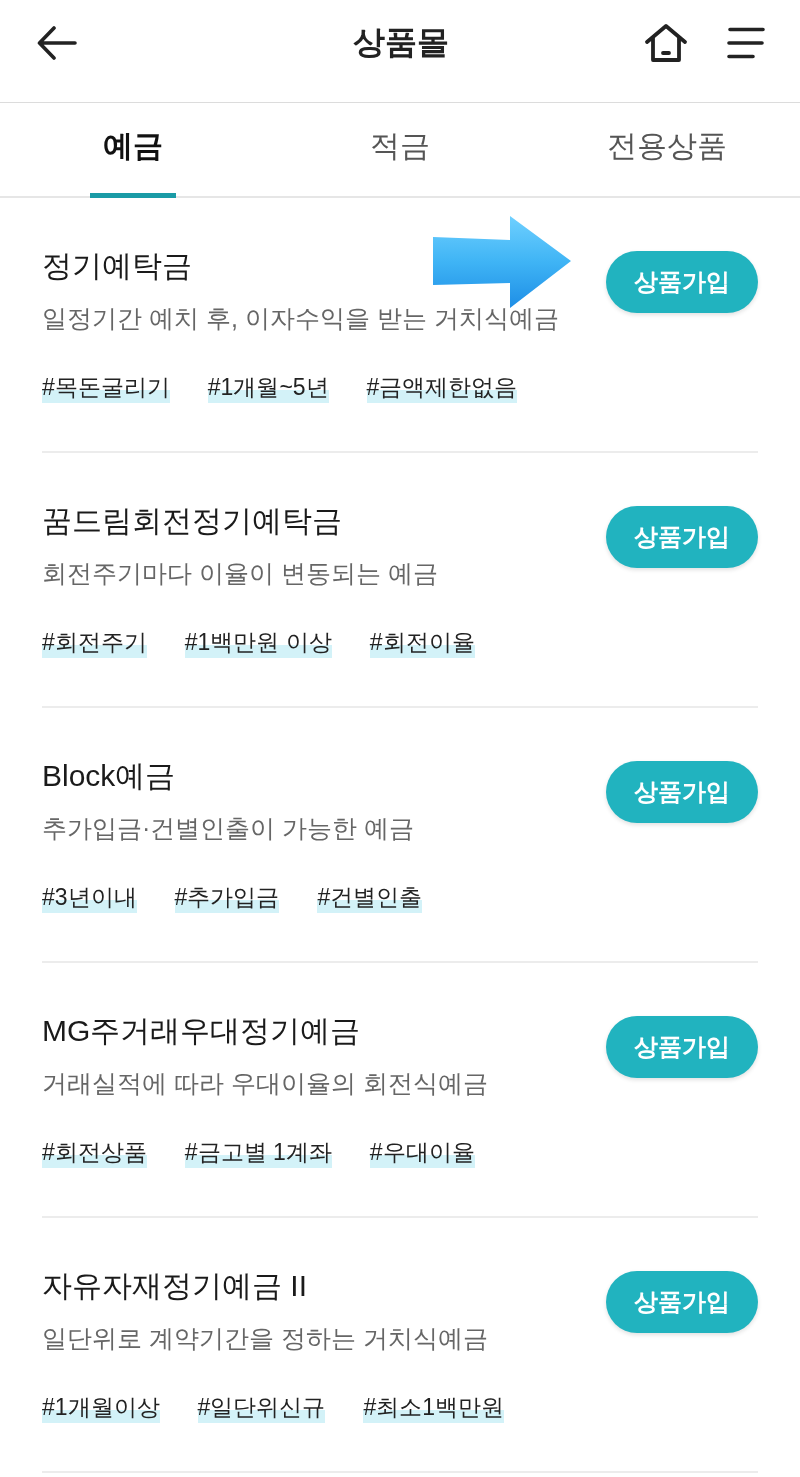 The height and width of the screenshot is (1477, 800). I want to click on tab: 전용상품, so click(666, 149).